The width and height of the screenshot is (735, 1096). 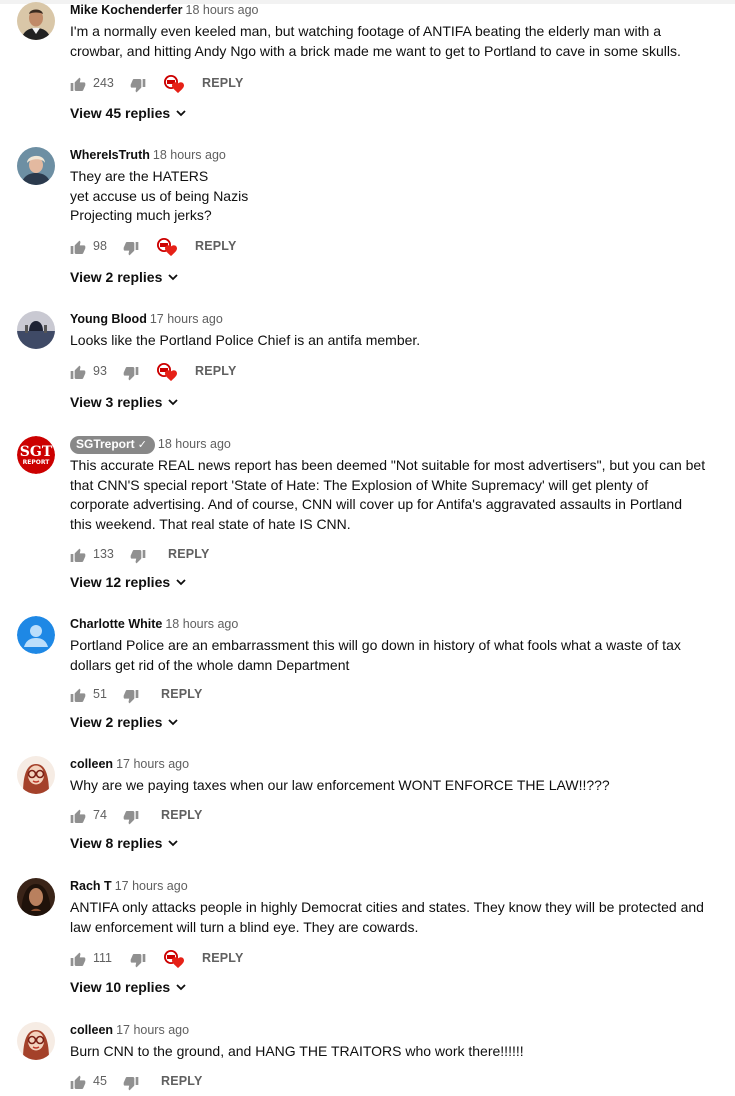 What do you see at coordinates (100, 694) in the screenshot?
I see `like-count: 51` at bounding box center [100, 694].